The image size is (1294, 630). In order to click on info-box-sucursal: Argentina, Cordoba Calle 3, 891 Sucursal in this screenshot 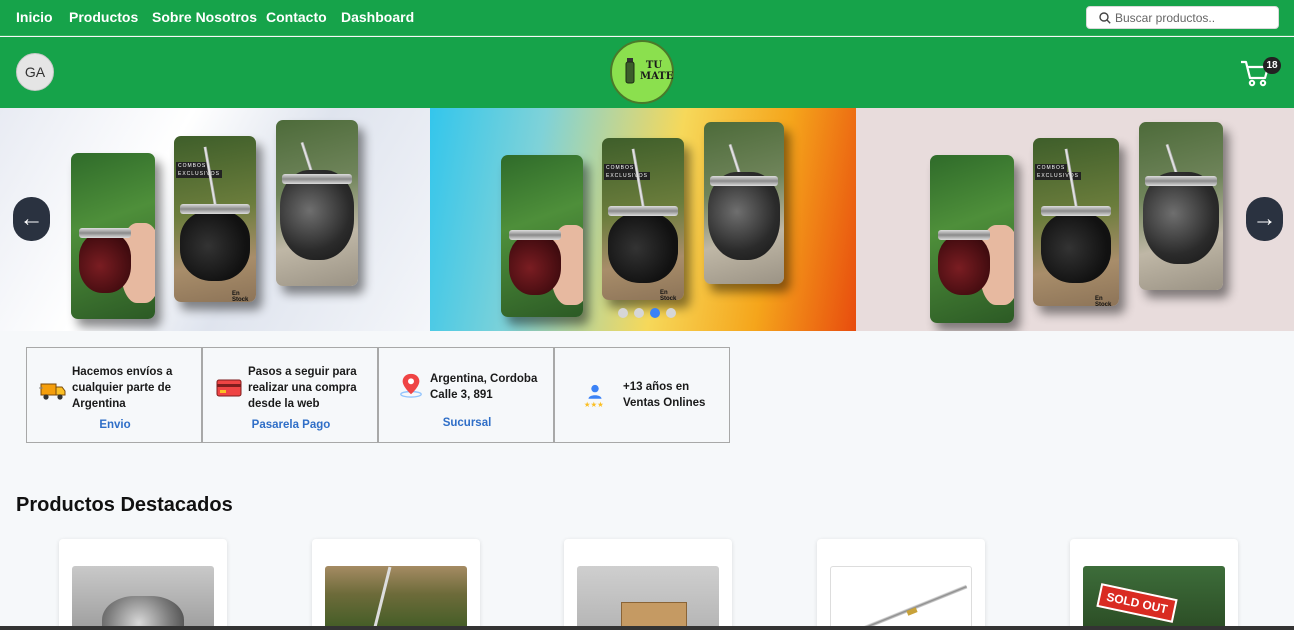, I will do `click(466, 395)`.